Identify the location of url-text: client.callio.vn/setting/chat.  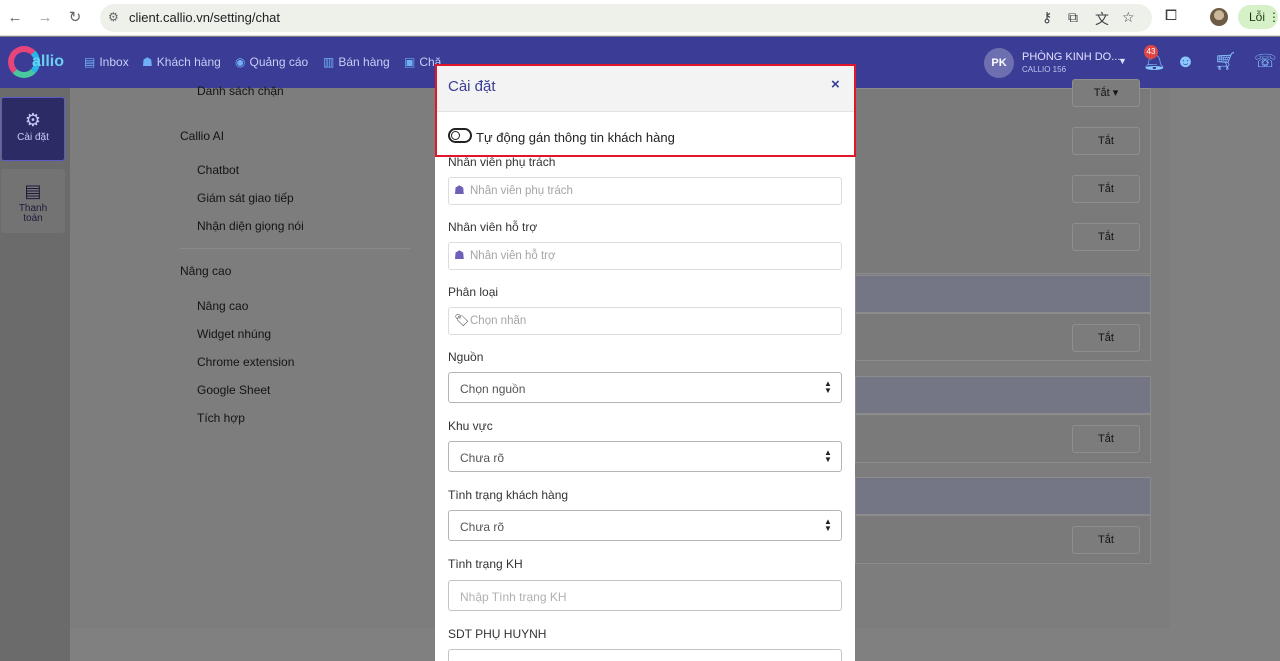
(204, 17).